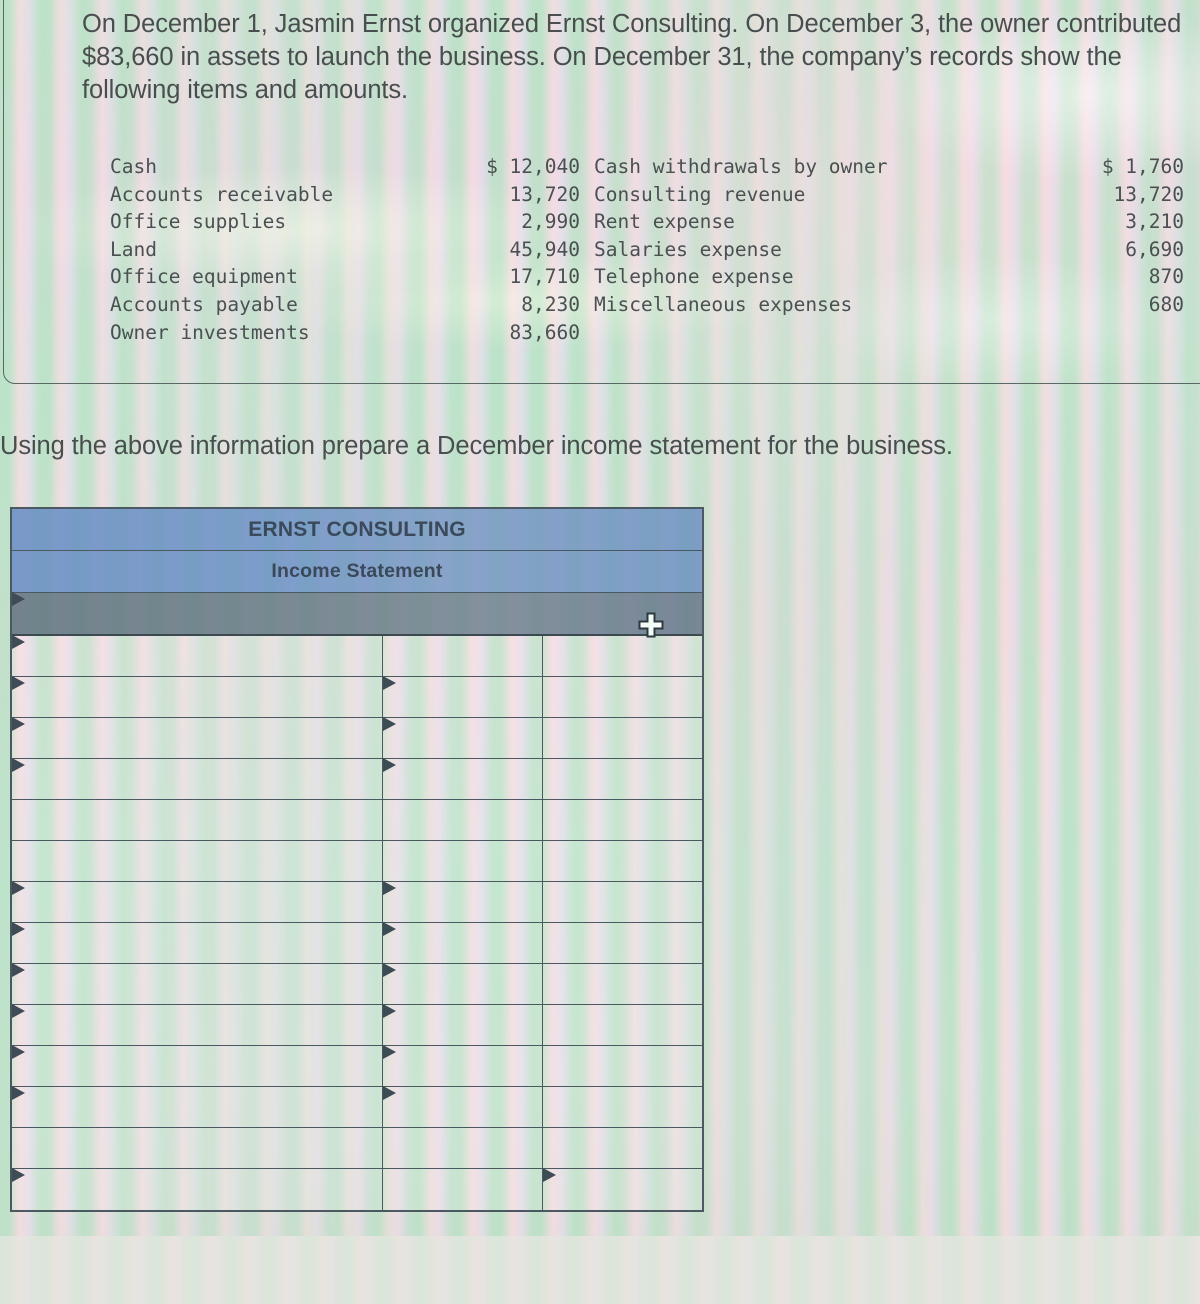 This screenshot has width=1200, height=1304. I want to click on account-row: Salaries expense 6,690, so click(889, 250).